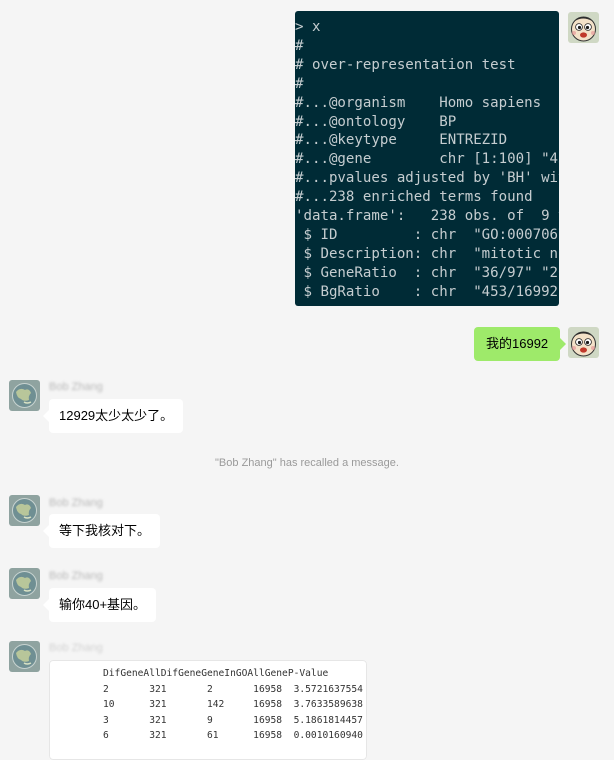 The height and width of the screenshot is (760, 614). I want to click on contact-message-bubble: 12929太少太少了。, so click(113, 416).